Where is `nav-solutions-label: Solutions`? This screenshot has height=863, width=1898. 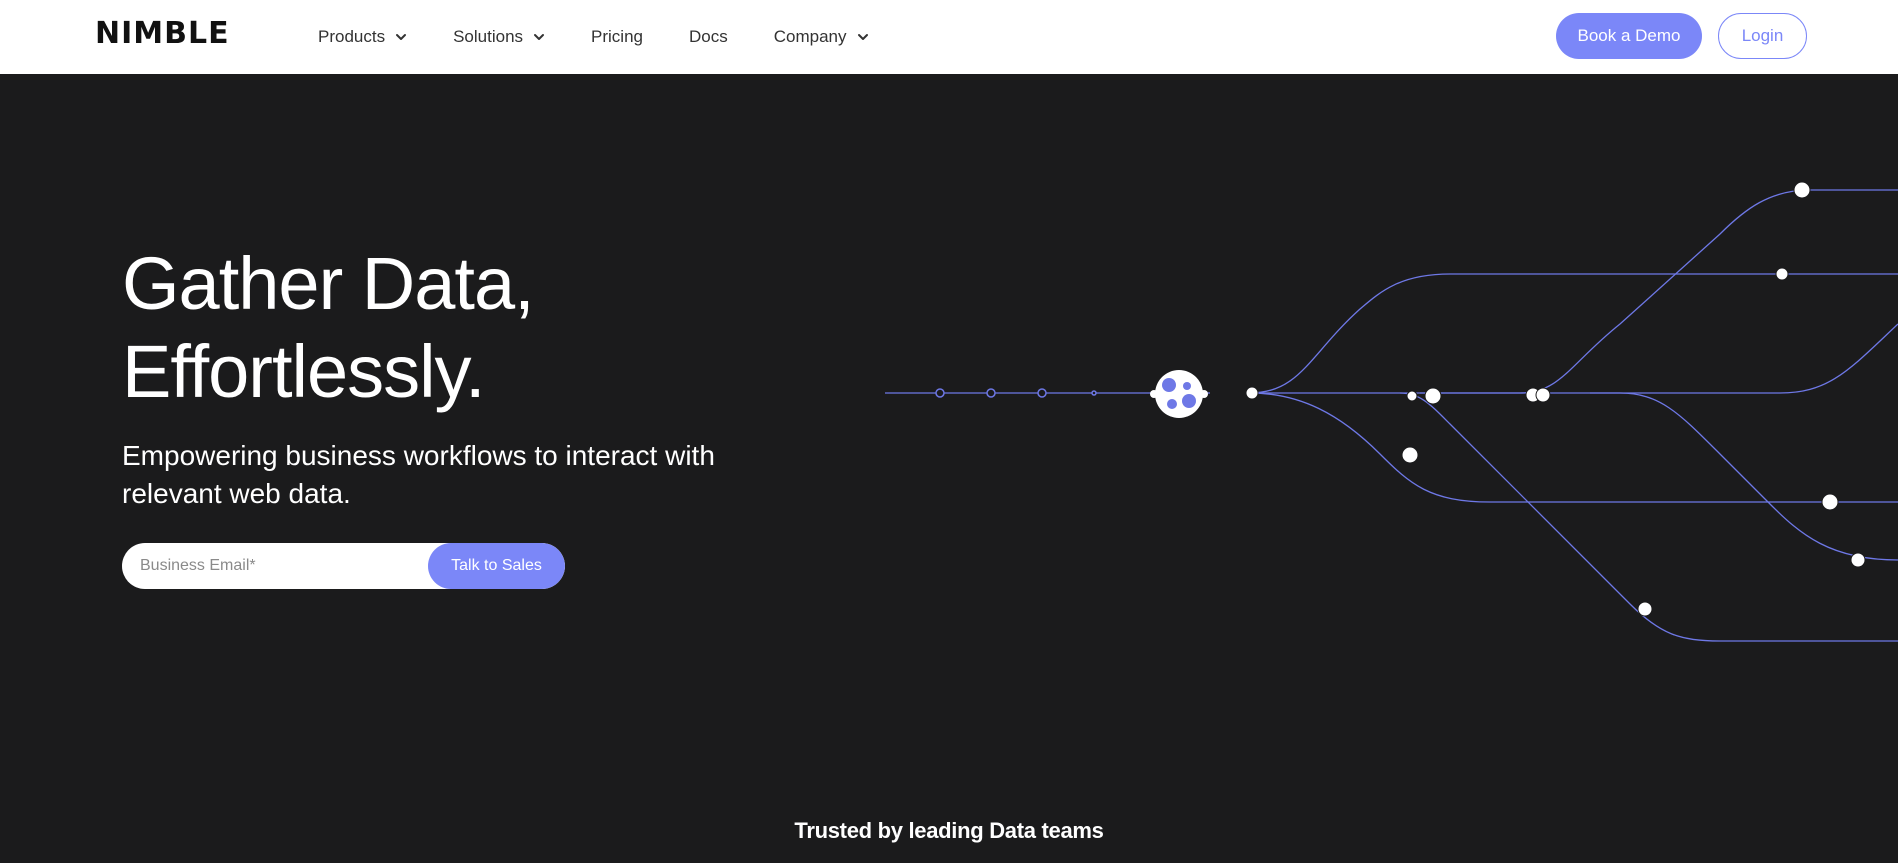 nav-solutions-label: Solutions is located at coordinates (488, 36).